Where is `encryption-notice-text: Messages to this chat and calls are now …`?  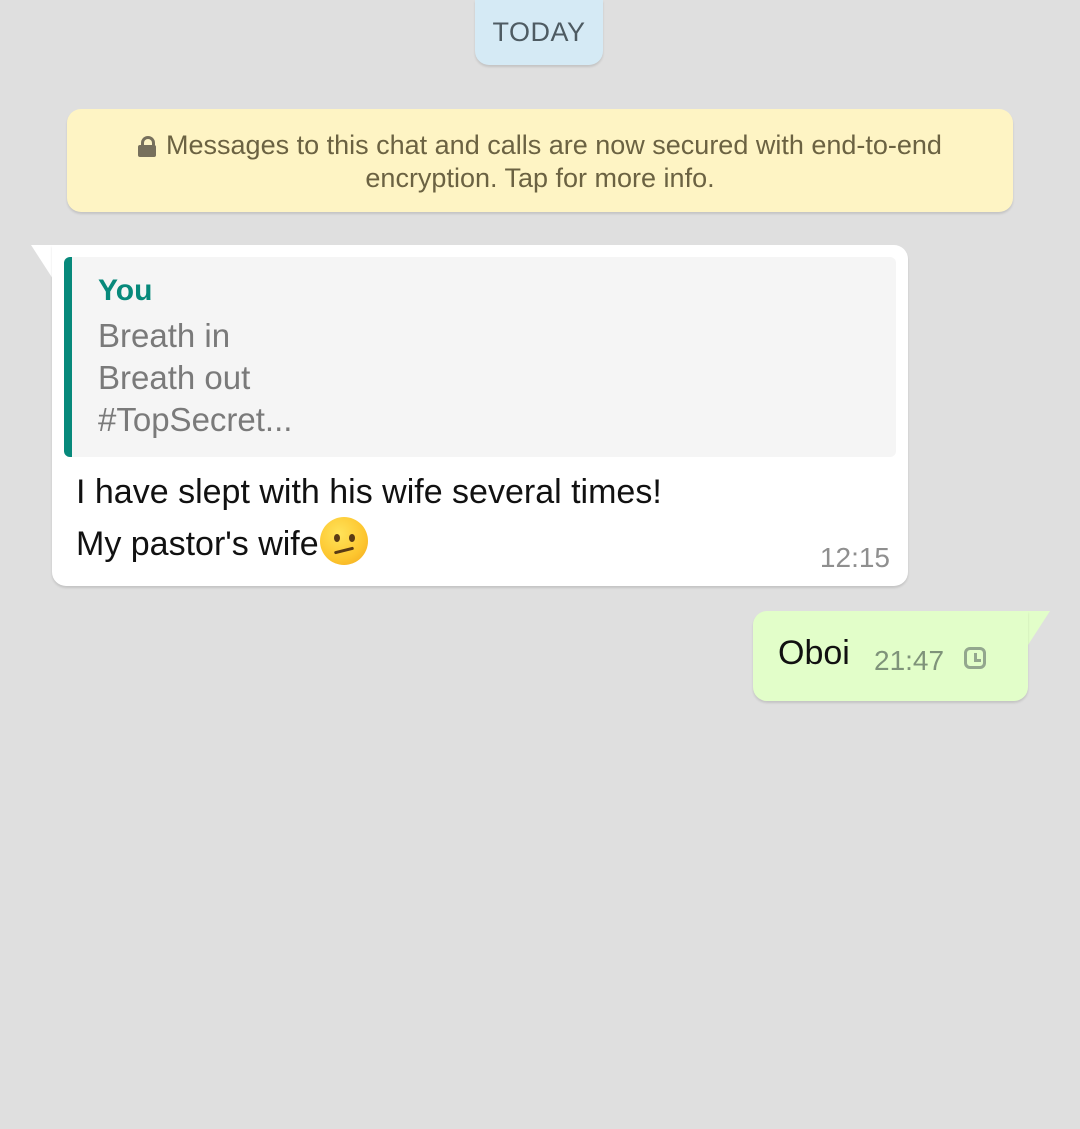
encryption-notice-text: Messages to this chat and calls are now … is located at coordinates (554, 161).